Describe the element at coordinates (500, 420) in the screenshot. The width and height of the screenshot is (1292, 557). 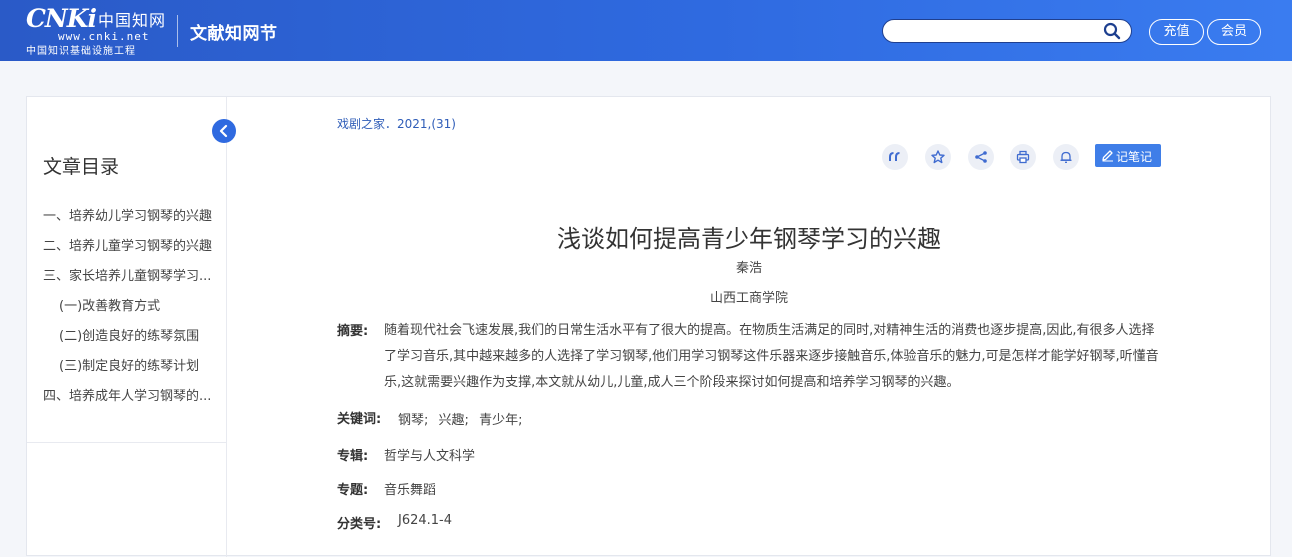
I see `keyword-link: 青少年;` at that location.